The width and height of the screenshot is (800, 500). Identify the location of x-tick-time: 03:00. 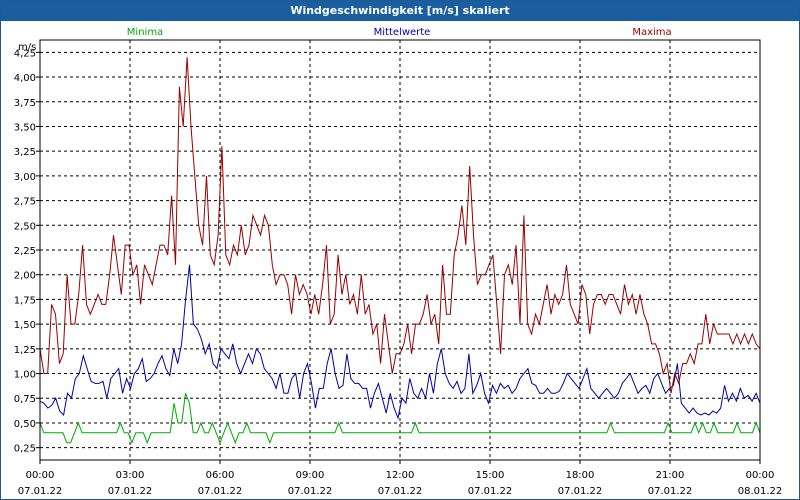
(130, 475).